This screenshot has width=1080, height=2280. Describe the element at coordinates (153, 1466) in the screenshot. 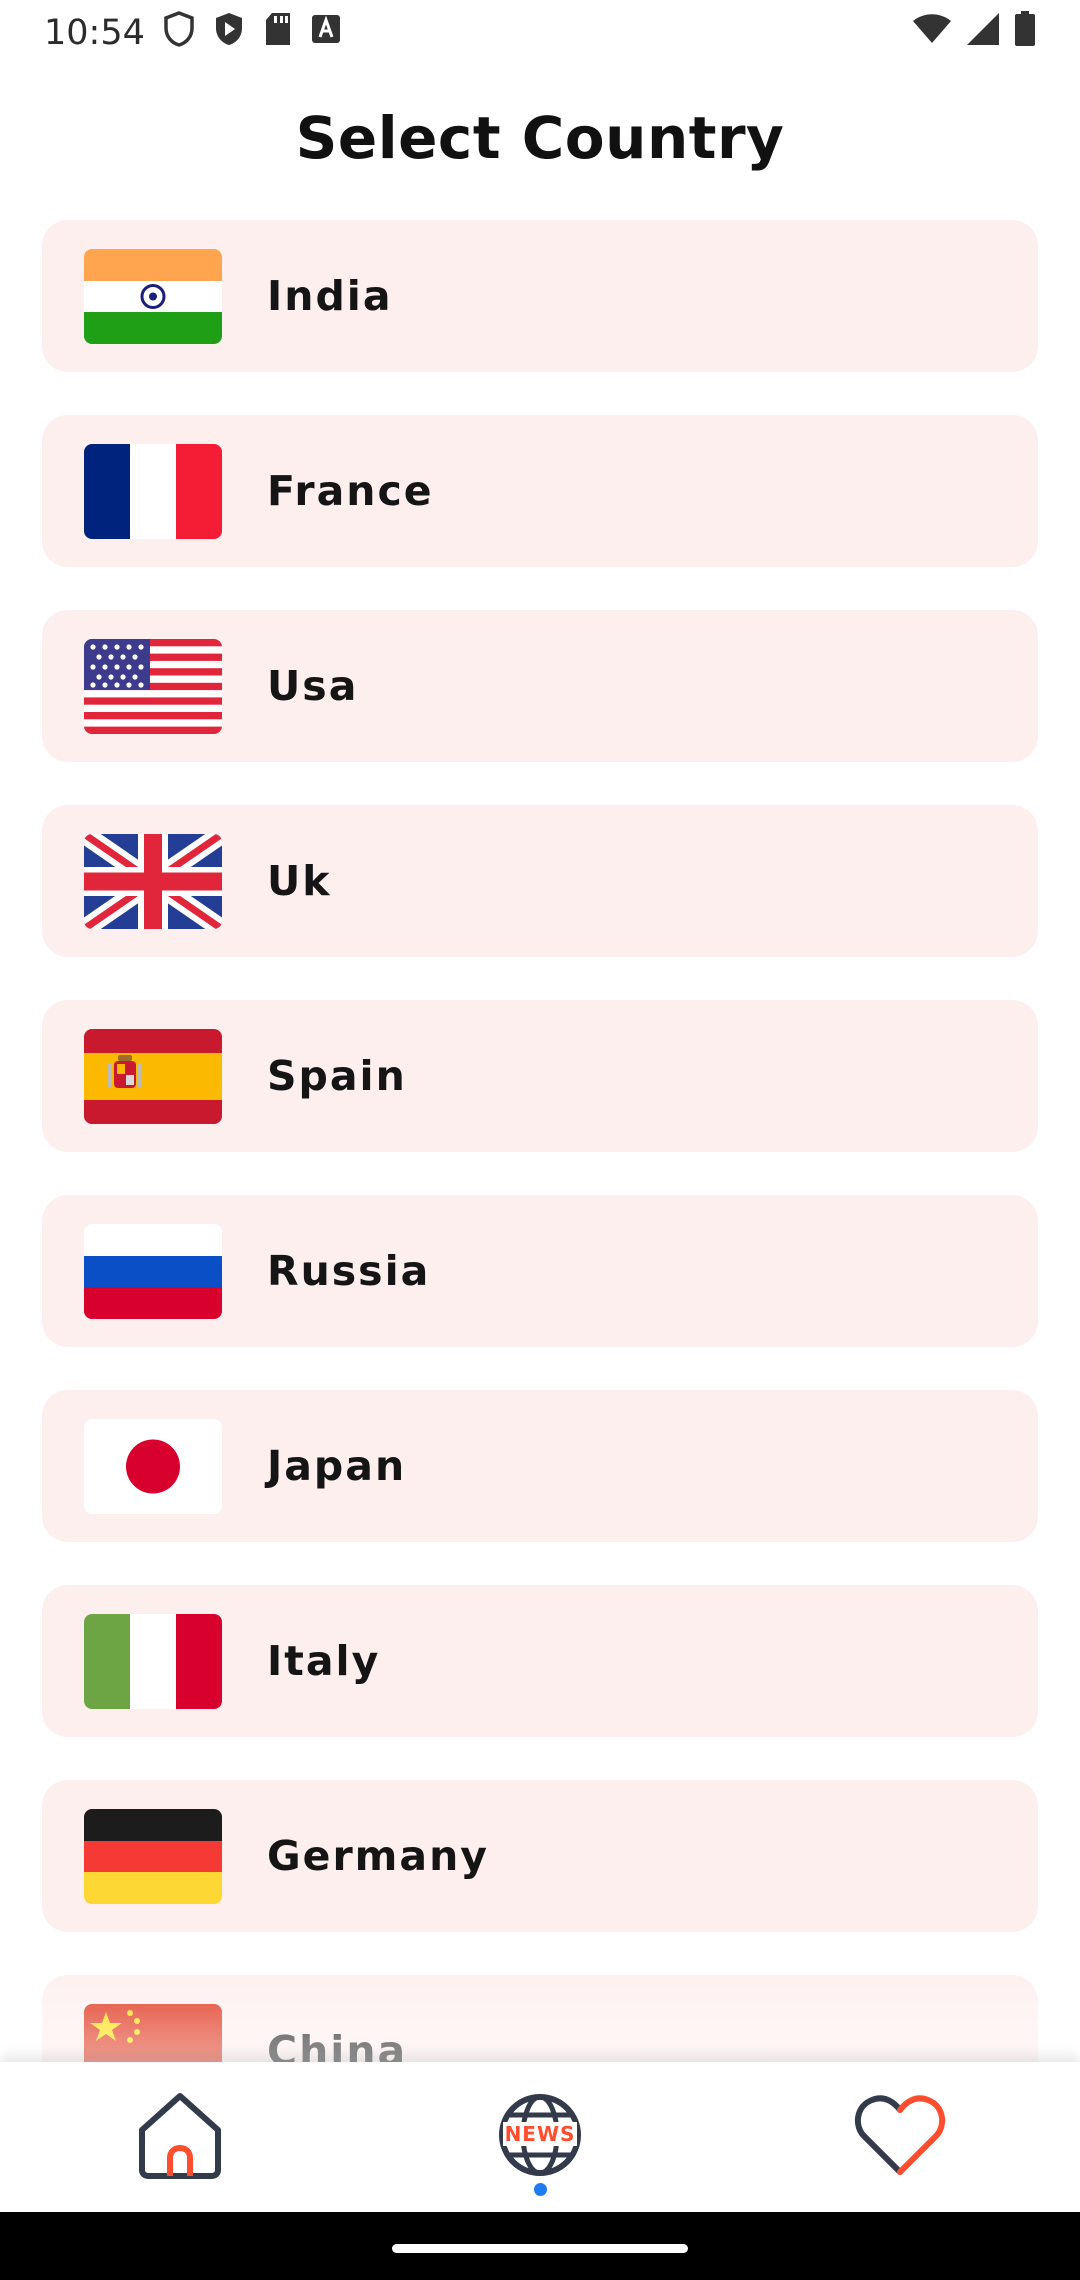

I see `japan-flag-icon` at that location.